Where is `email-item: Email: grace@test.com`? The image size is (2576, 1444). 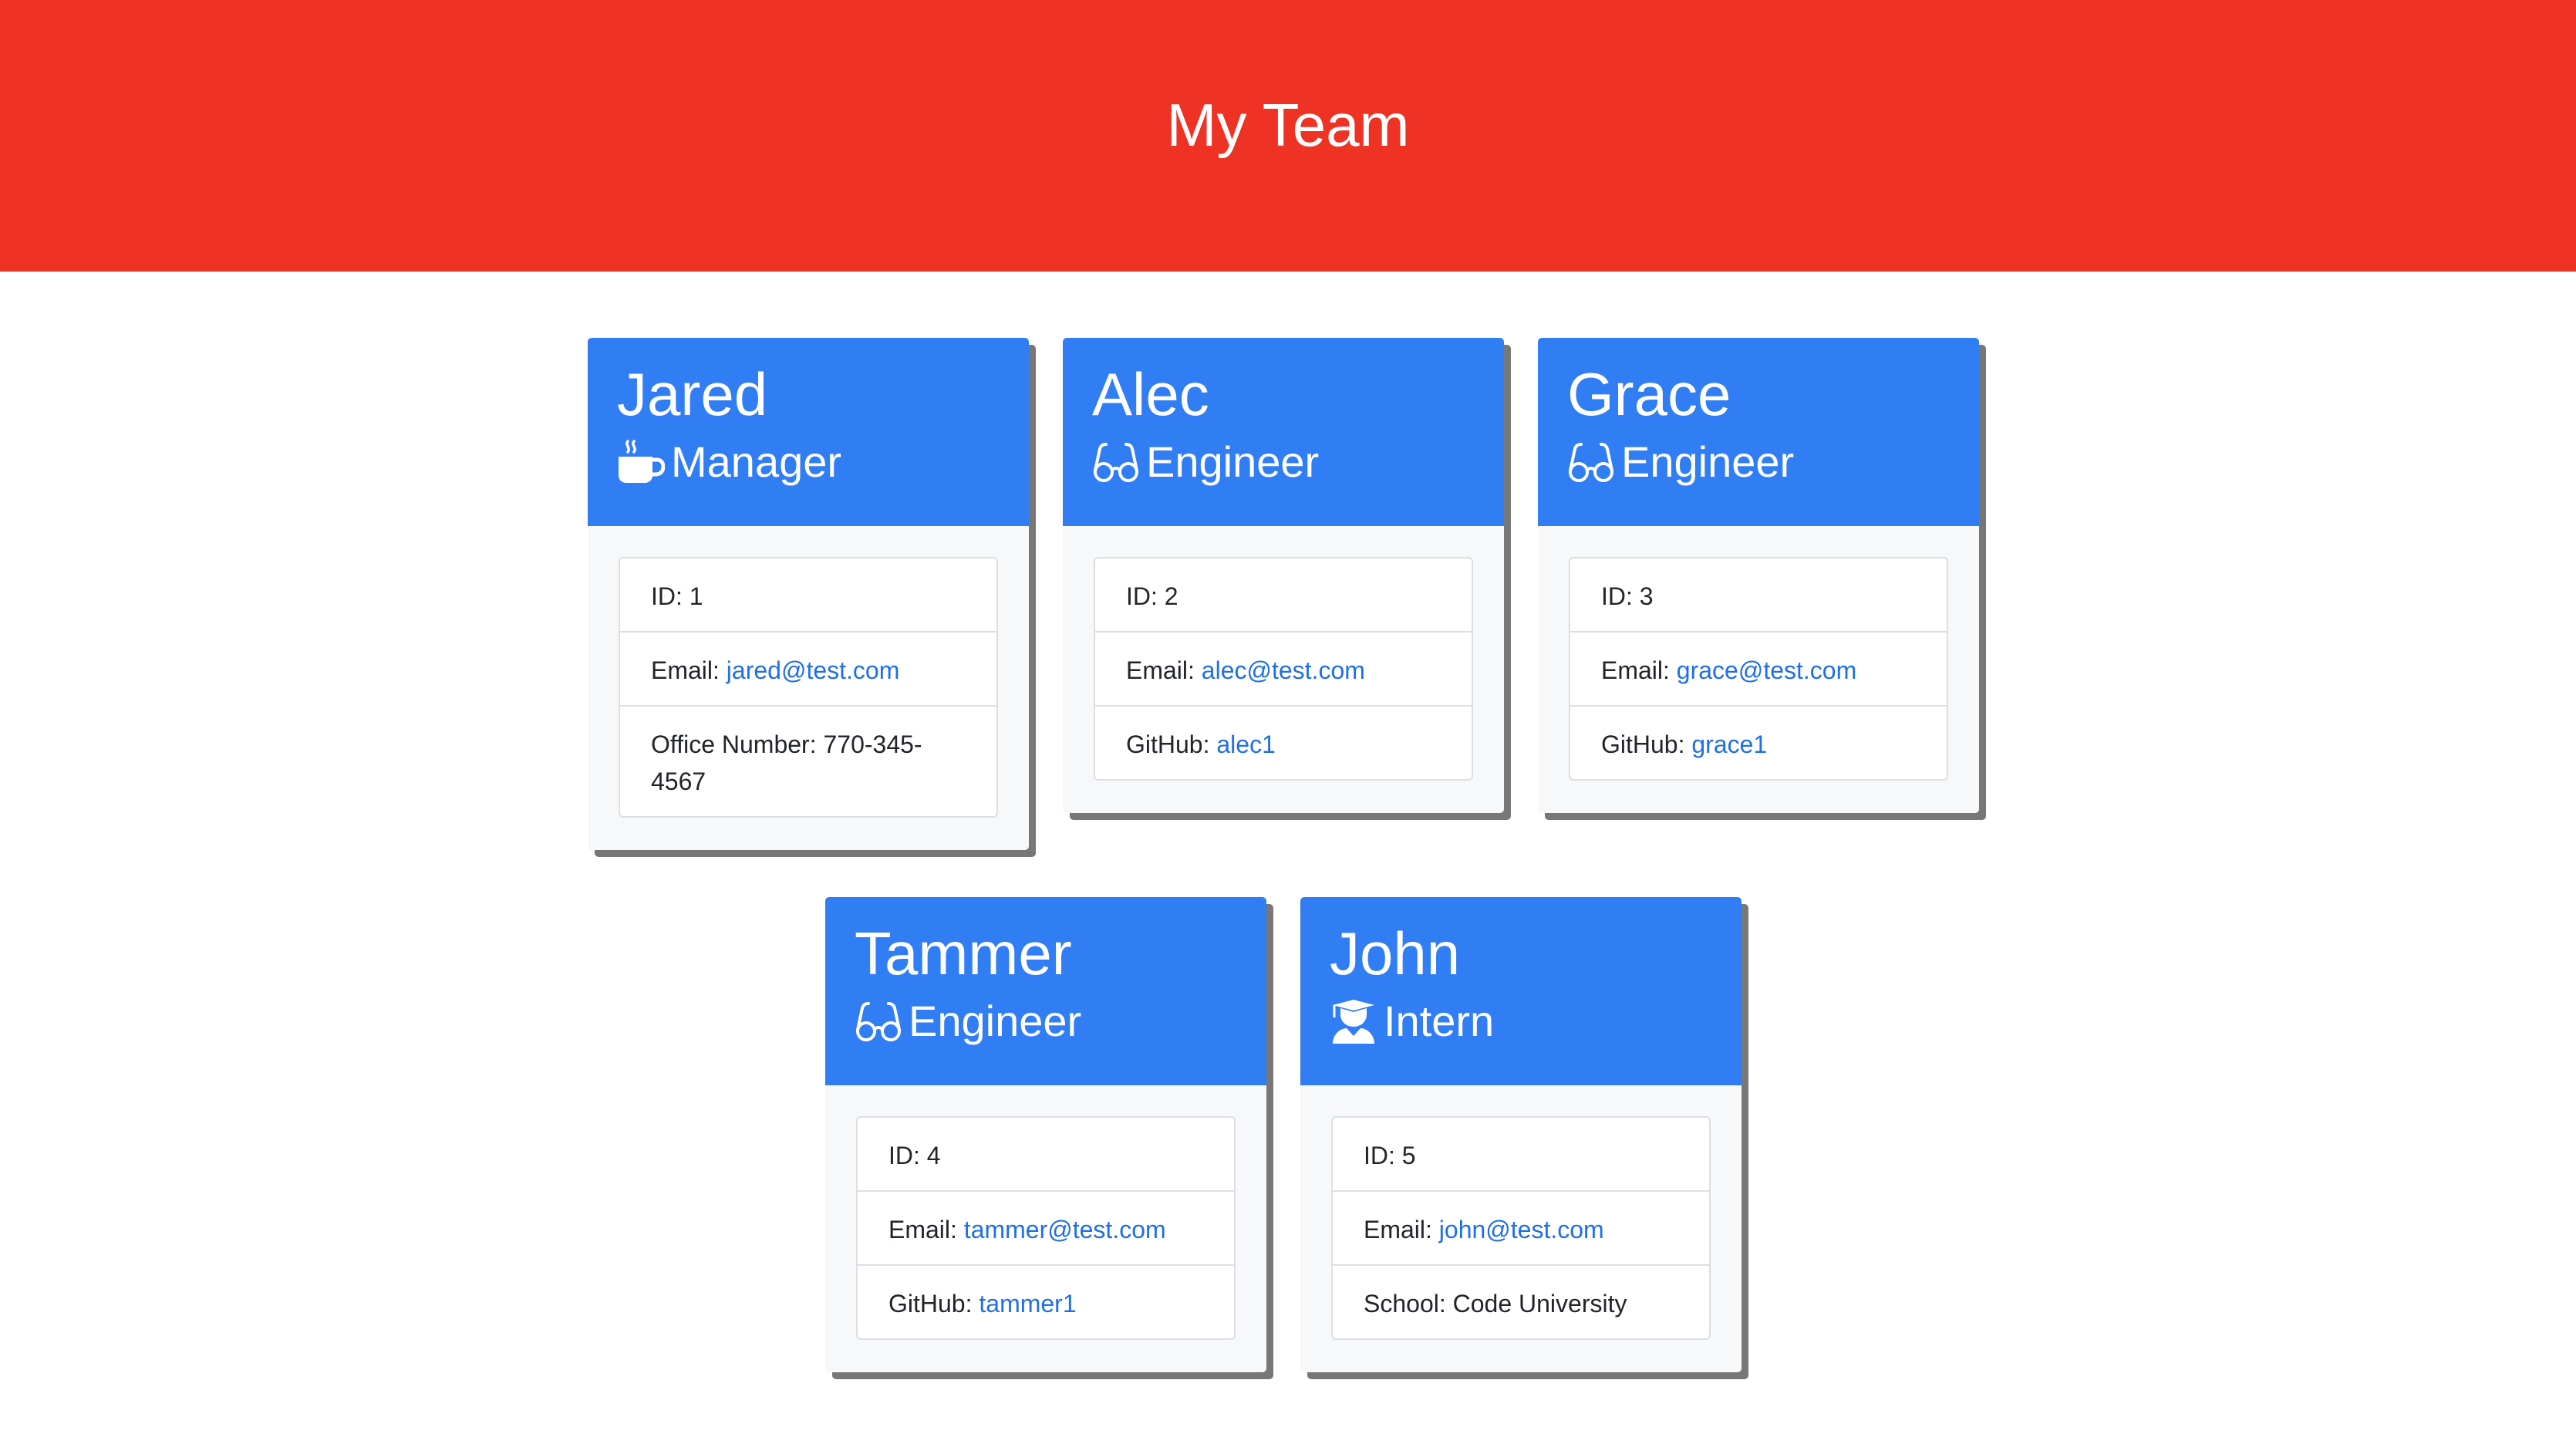
email-item: Email: grace@test.com is located at coordinates (1758, 668).